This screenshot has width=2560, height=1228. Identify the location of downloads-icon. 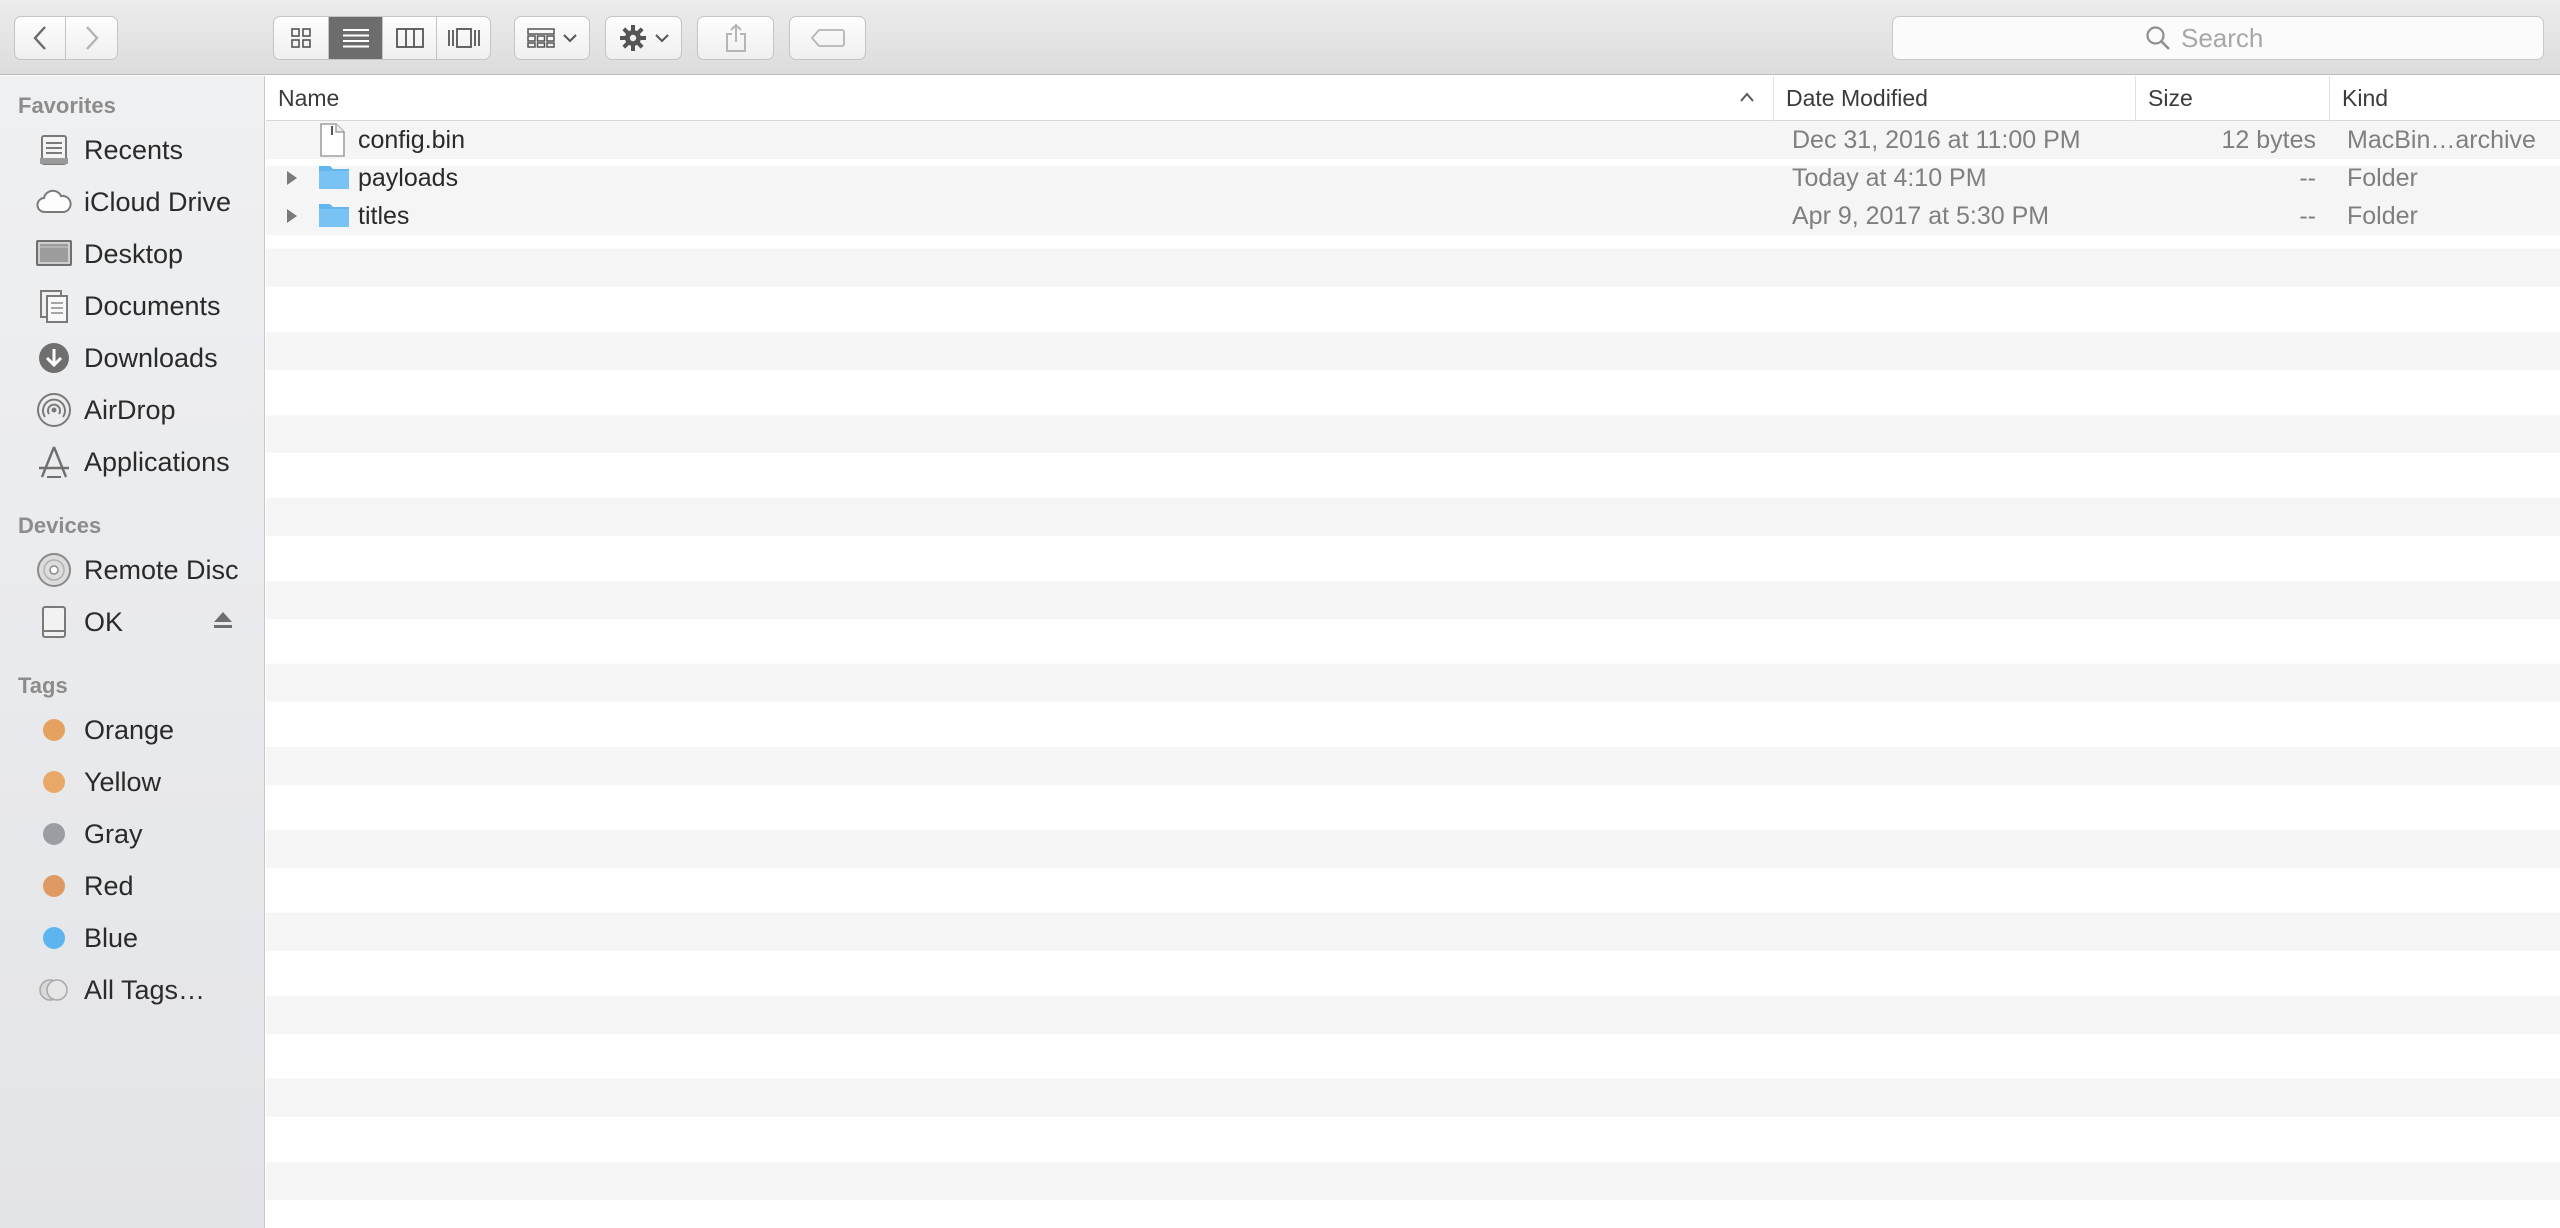
(54, 358).